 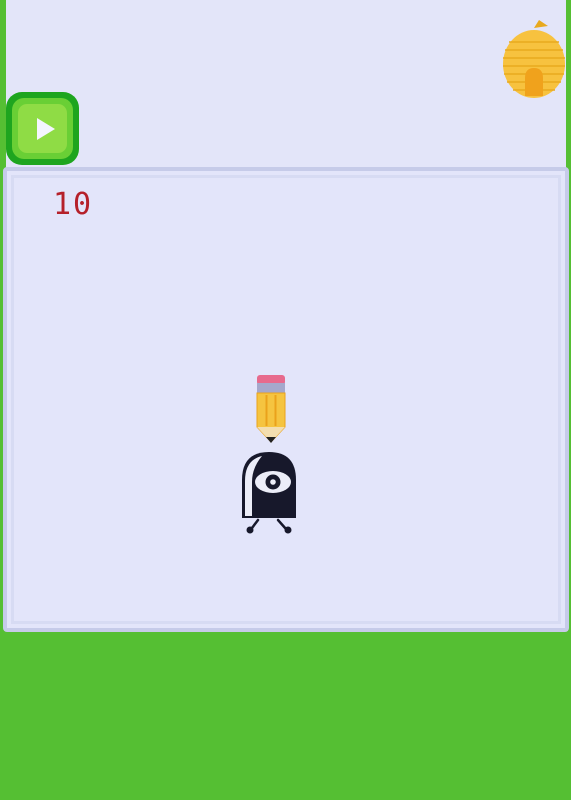 I want to click on score-display: 10, so click(x=73, y=204).